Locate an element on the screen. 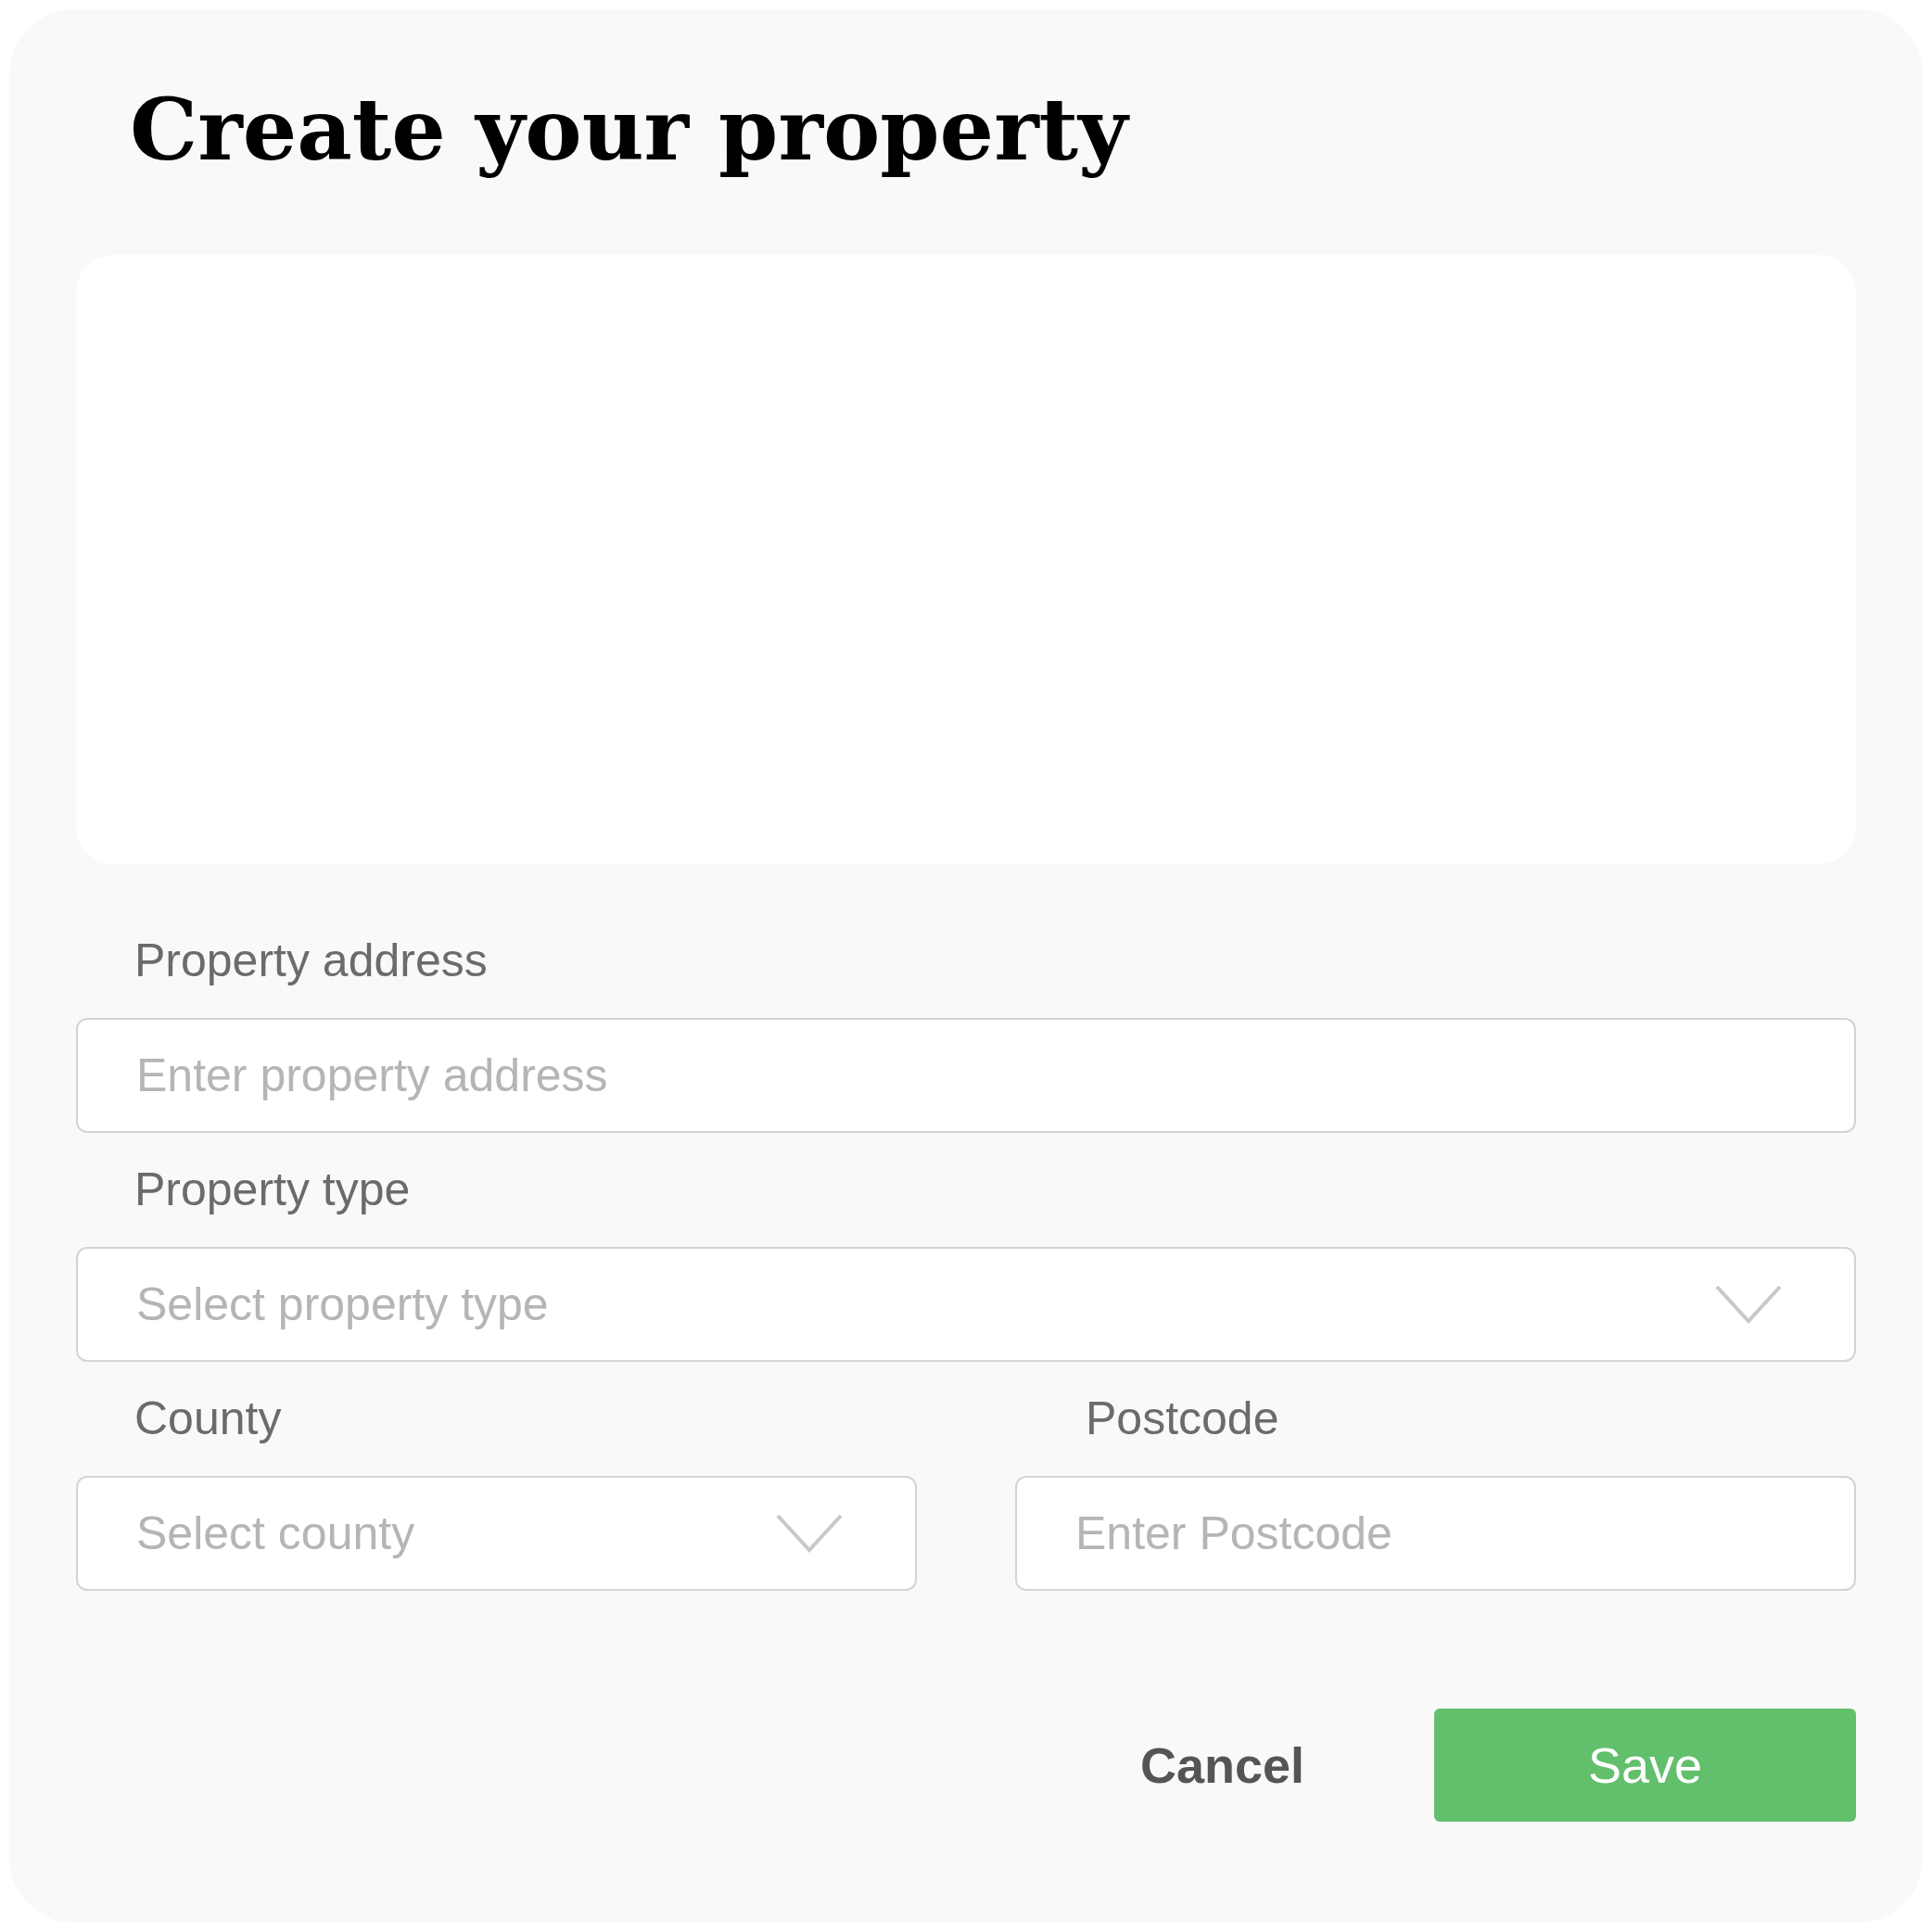 The image size is (1932, 1932). input-field: Enter Postcode is located at coordinates (1435, 1533).